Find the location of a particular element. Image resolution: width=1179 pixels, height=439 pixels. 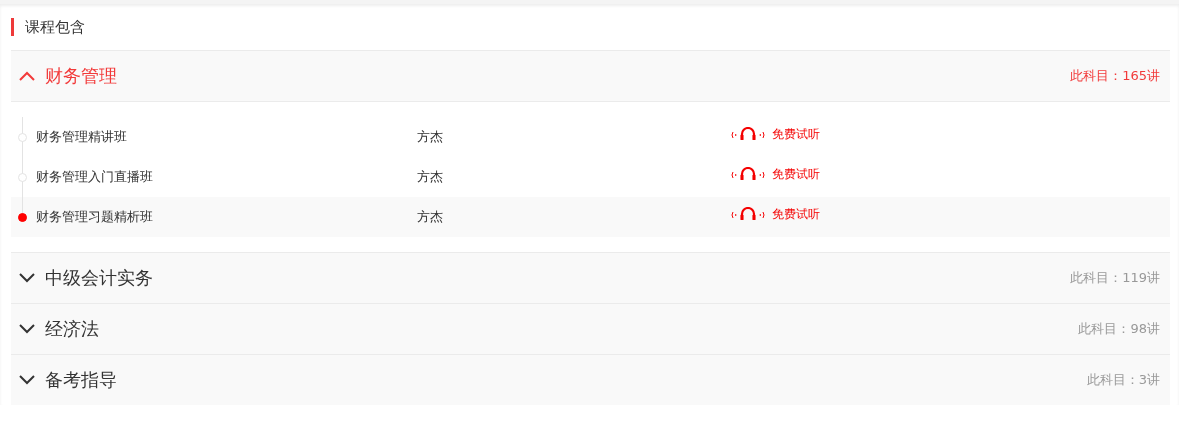

subject-header: 中级会计实务 此科目：119讲 is located at coordinates (590, 277).